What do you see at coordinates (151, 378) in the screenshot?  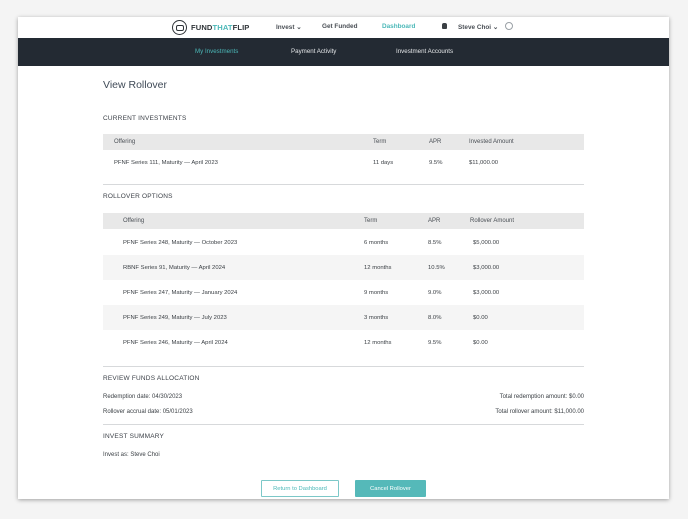 I see `review-allocation-heading: REVIEW FUNDS ALLOCATION` at bounding box center [151, 378].